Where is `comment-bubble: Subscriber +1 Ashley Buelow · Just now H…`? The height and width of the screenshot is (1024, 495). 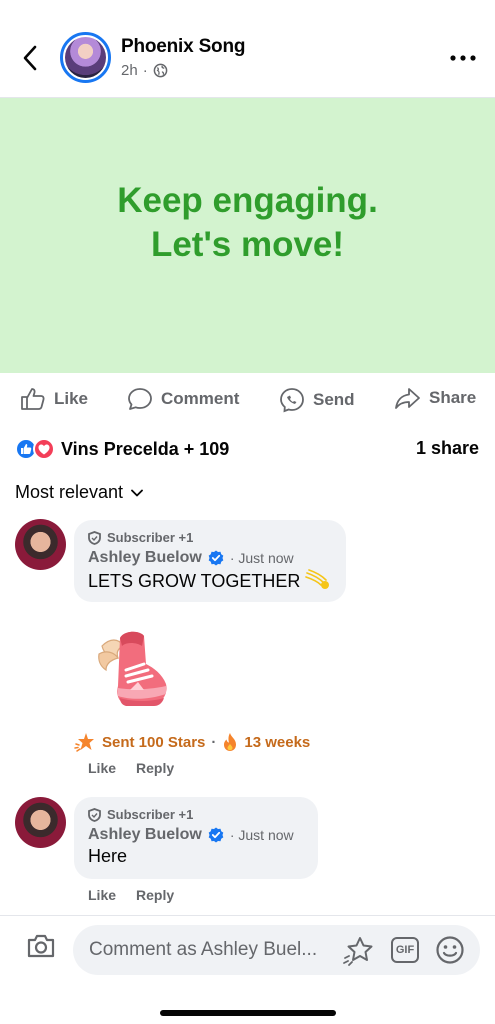
comment-bubble: Subscriber +1 Ashley Buelow · Just now H… is located at coordinates (196, 838).